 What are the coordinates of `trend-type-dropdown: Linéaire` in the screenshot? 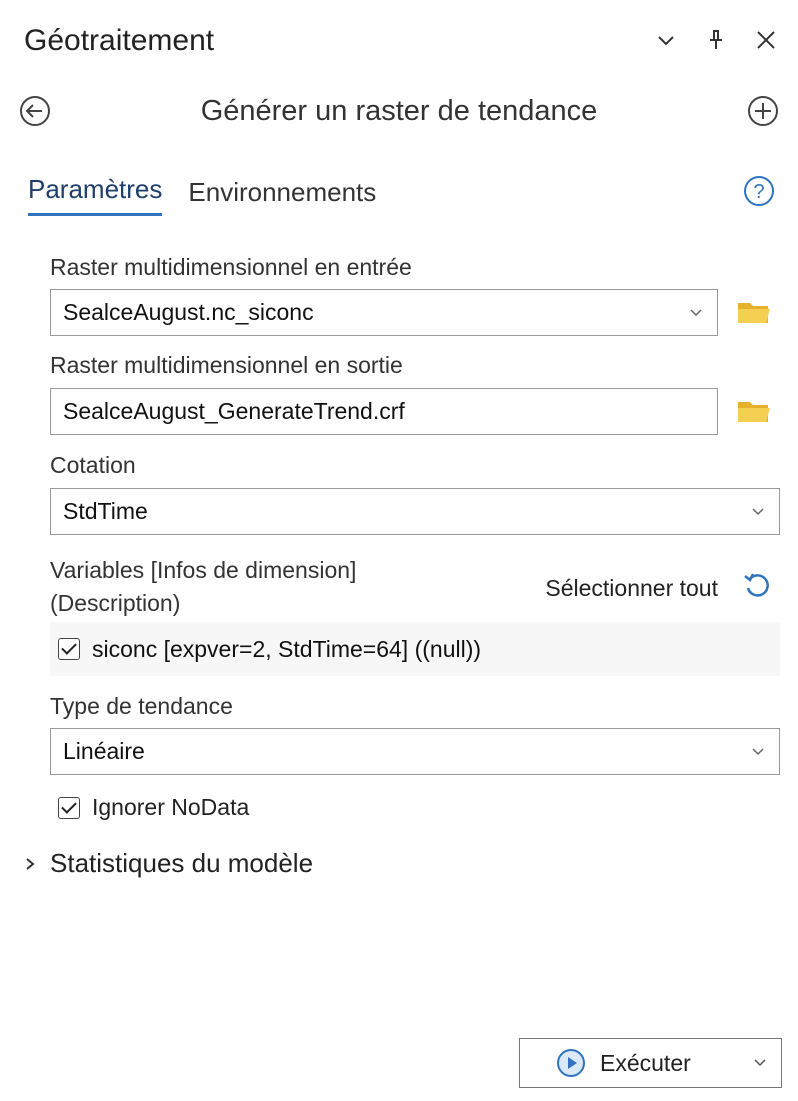 It's located at (415, 751).